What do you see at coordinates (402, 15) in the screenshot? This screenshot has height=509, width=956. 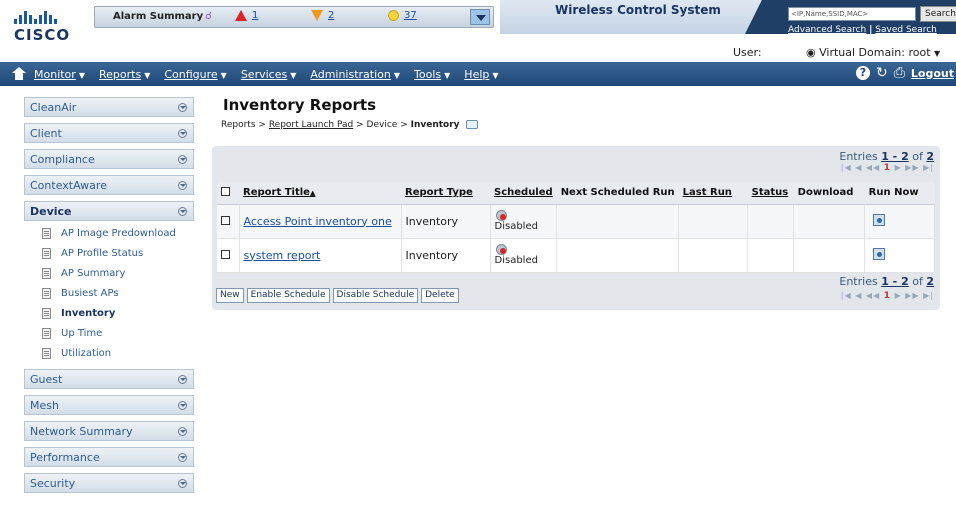 I see `minor-alarms: 37` at bounding box center [402, 15].